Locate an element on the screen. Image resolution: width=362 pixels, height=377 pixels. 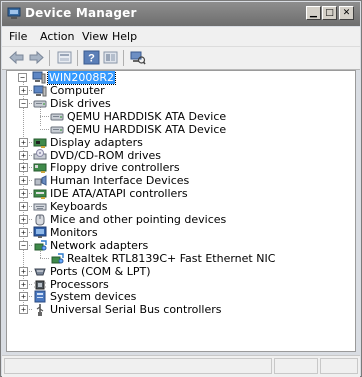
menu-file: File is located at coordinates (18, 36).